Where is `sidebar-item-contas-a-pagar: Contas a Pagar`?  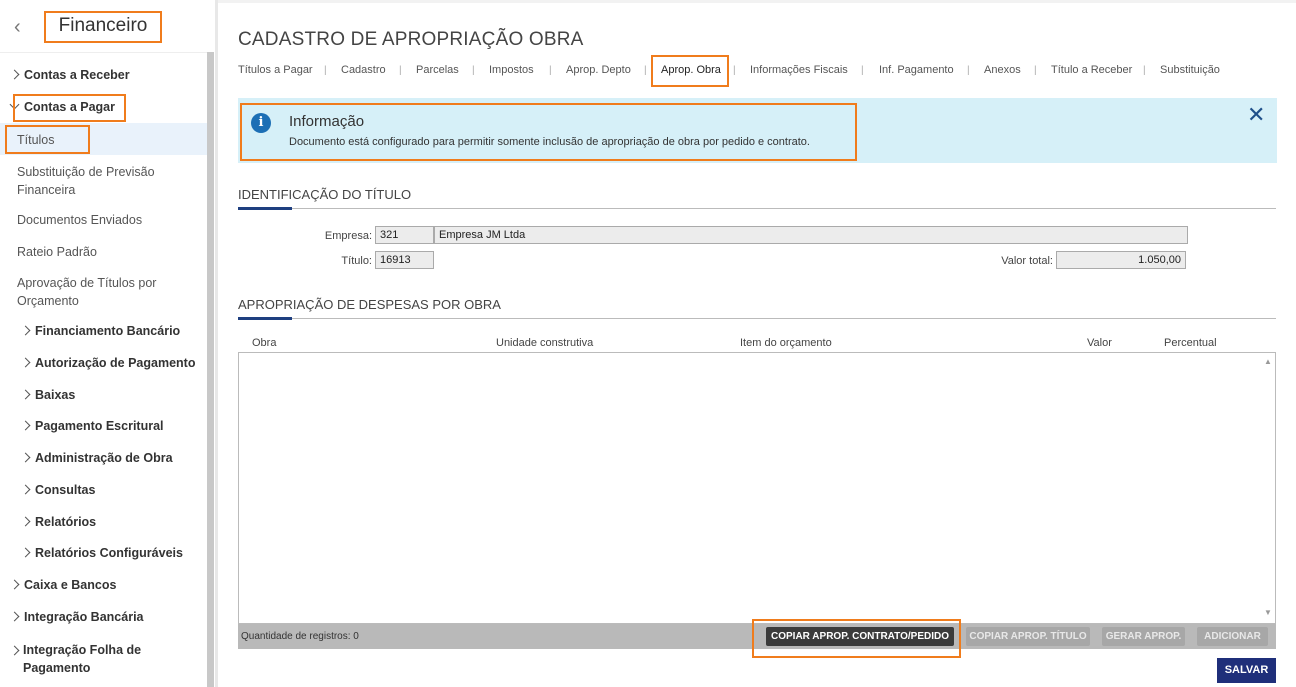 sidebar-item-contas-a-pagar: Contas a Pagar is located at coordinates (62, 106).